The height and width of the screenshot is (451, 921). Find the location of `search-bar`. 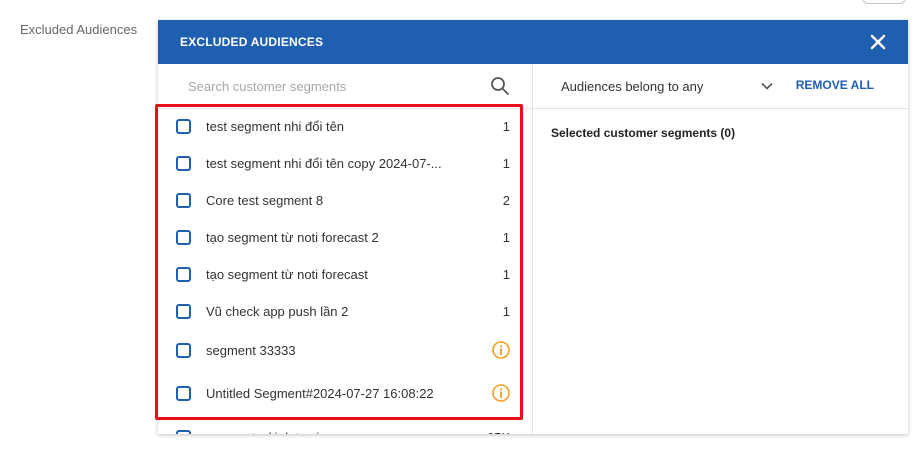

search-bar is located at coordinates (345, 86).